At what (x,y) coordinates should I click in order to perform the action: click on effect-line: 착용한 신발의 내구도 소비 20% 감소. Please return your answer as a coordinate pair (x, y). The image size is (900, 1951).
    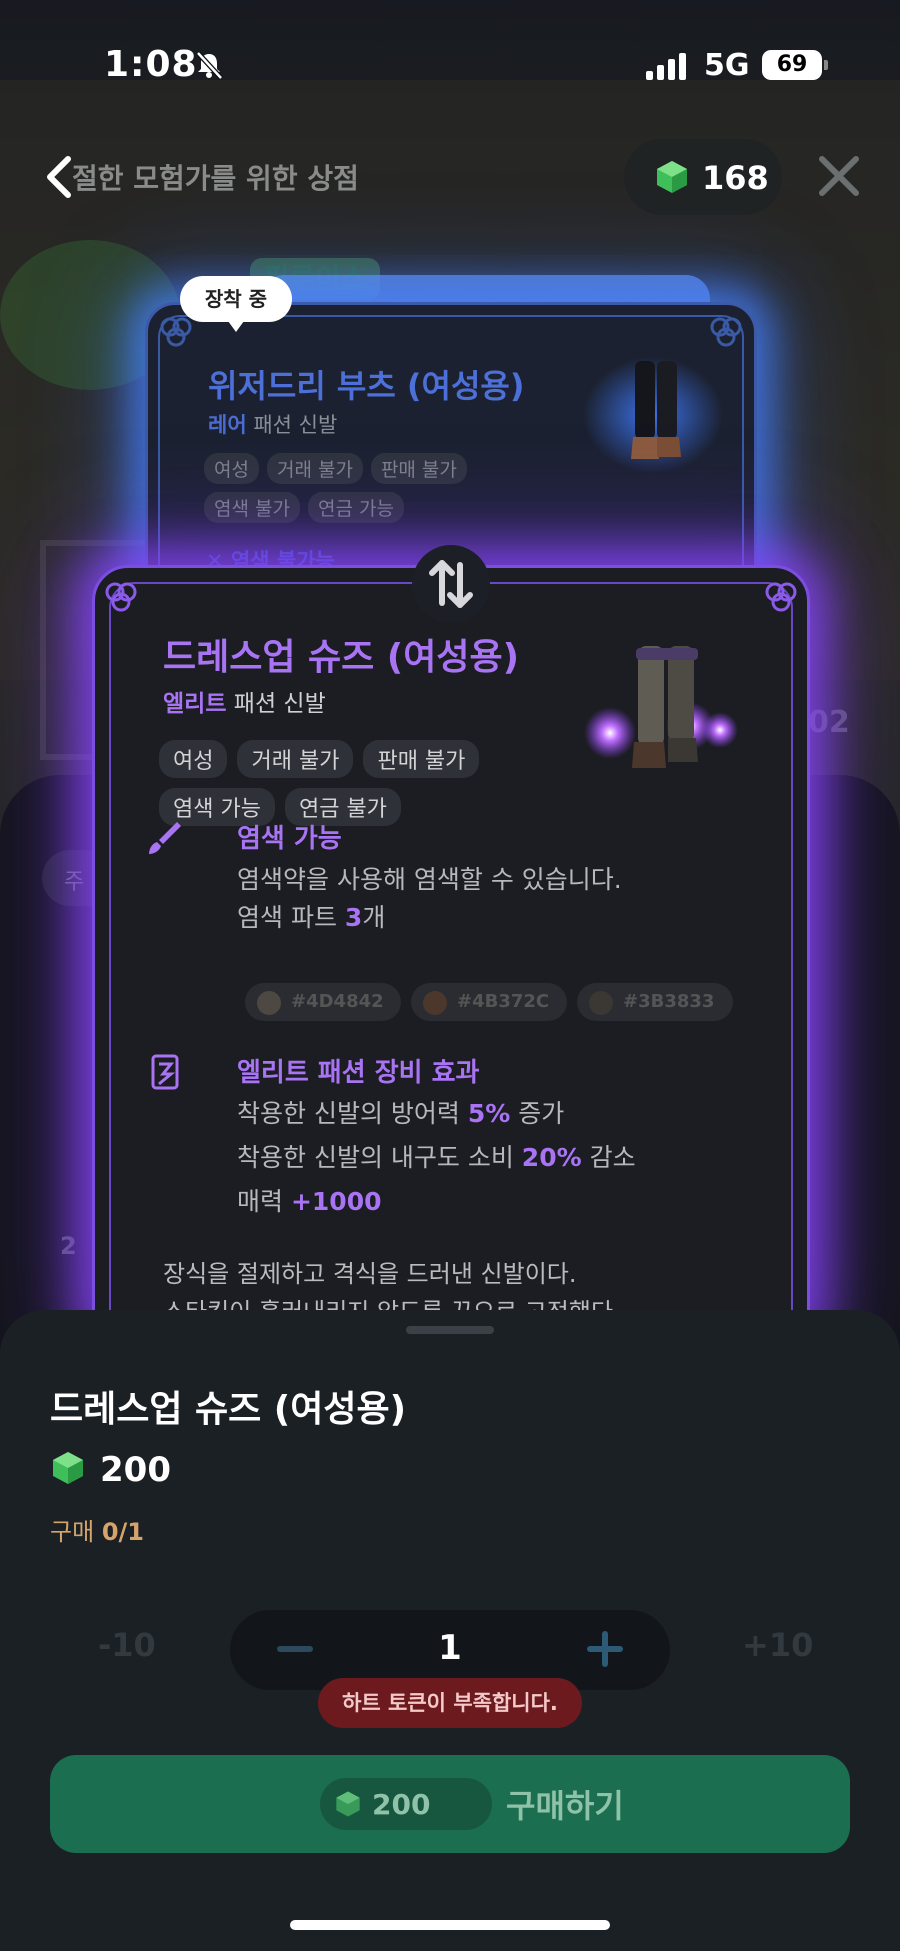
    Looking at the image, I should click on (436, 1156).